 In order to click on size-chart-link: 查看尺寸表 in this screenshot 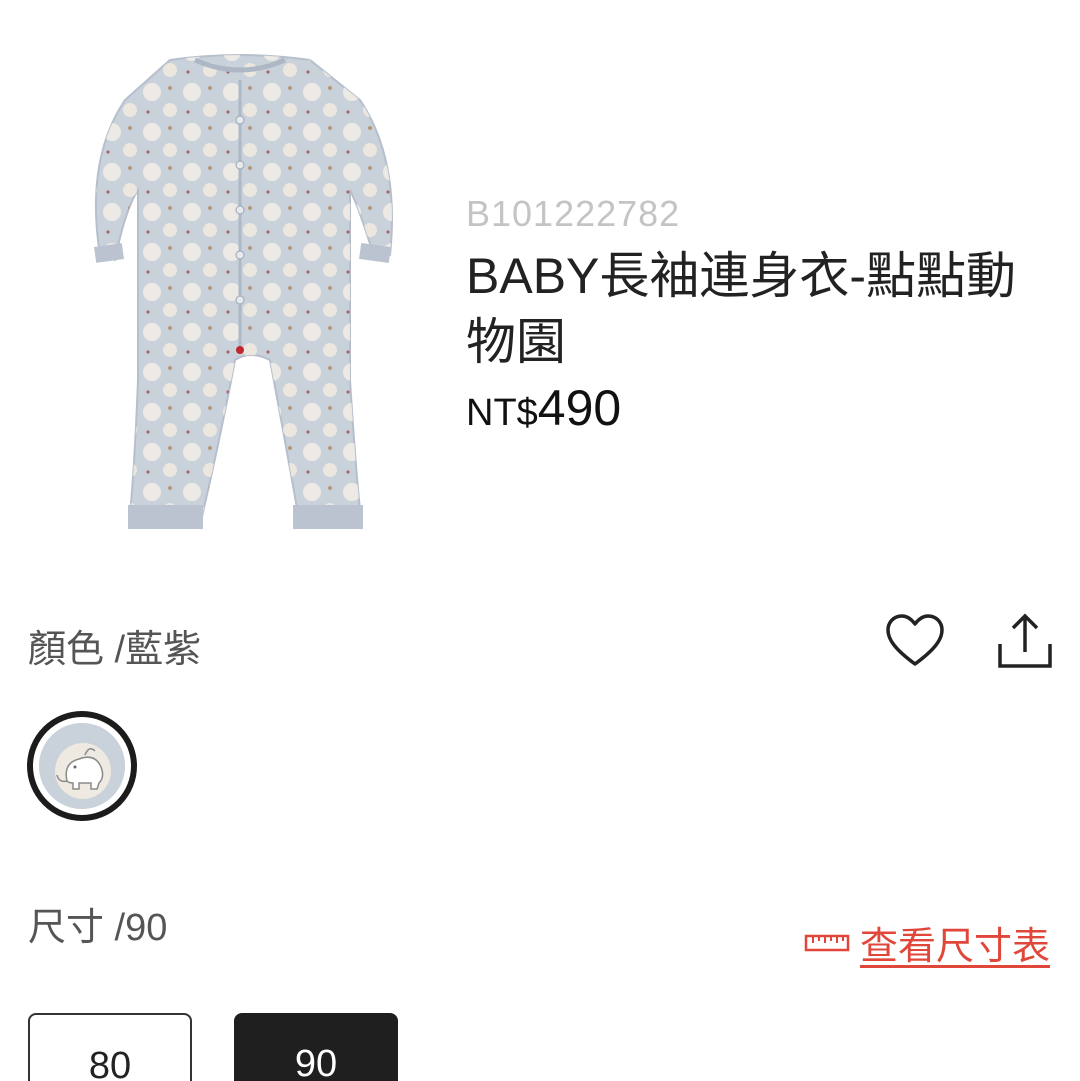, I will do `click(927, 942)`.